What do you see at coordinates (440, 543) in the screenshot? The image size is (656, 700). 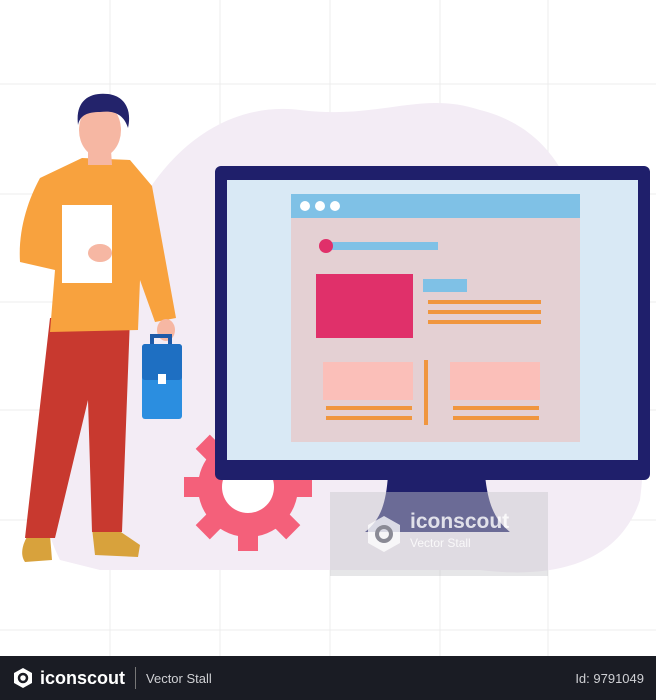 I see `watermark-author: Vector Stall` at bounding box center [440, 543].